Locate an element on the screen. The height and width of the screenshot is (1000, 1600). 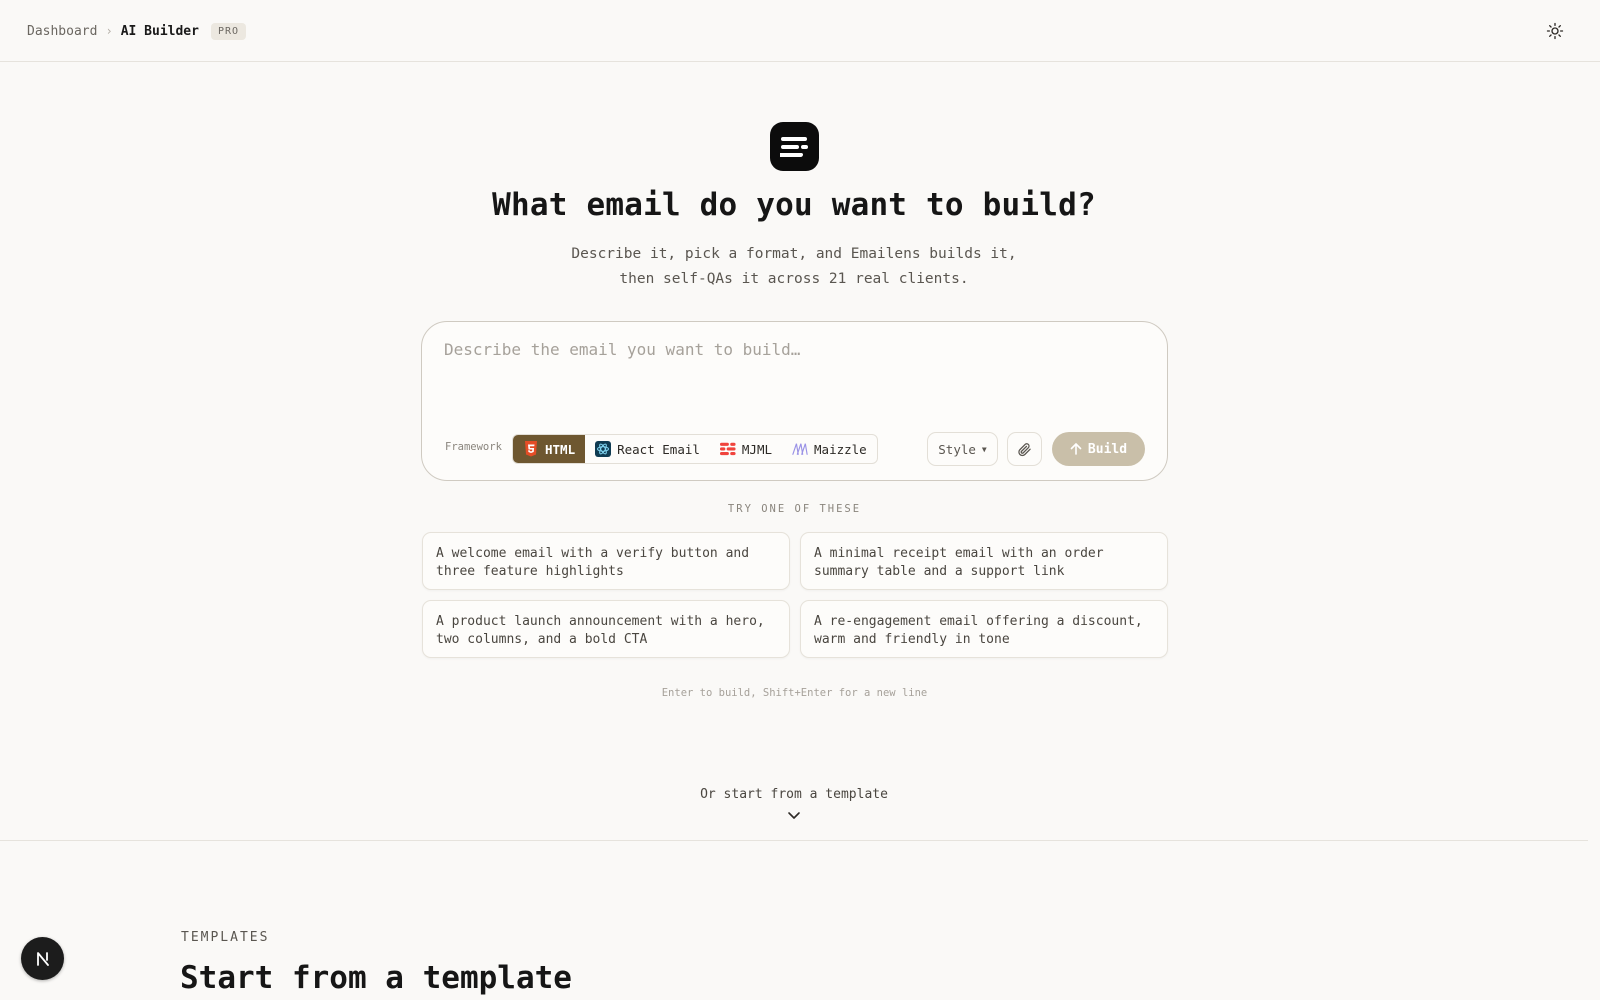
style-dropdown: Style ▼ is located at coordinates (962, 449).